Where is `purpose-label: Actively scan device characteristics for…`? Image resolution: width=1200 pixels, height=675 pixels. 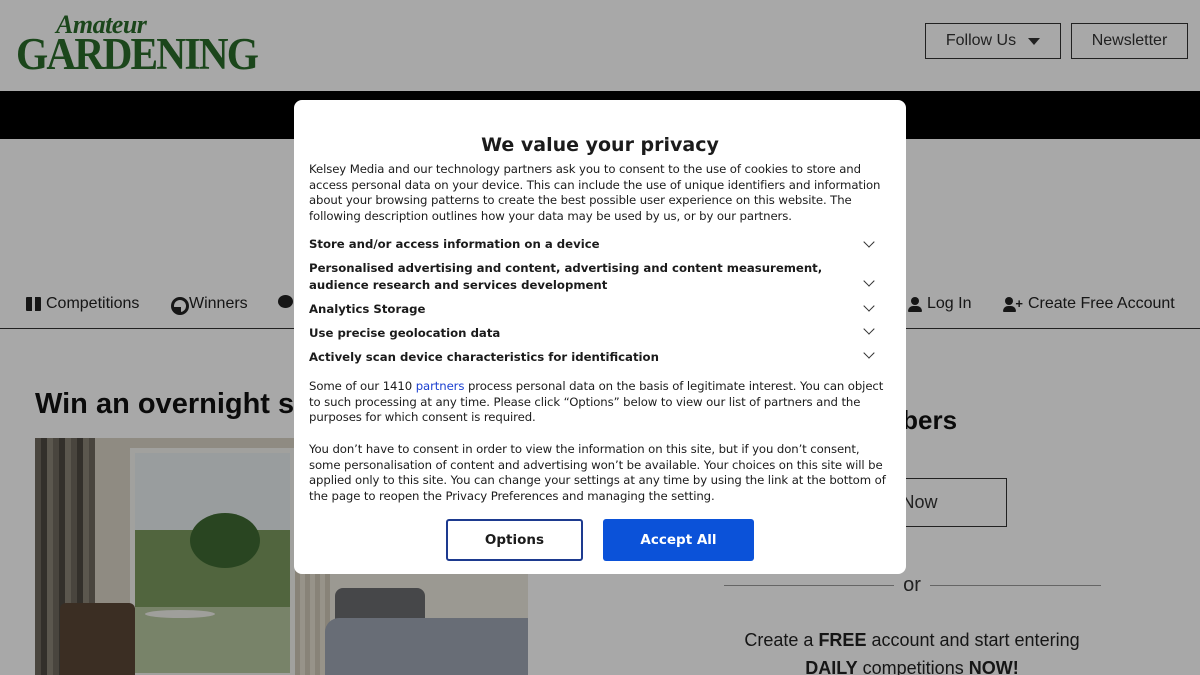 purpose-label: Actively scan device characteristics for… is located at coordinates (484, 357).